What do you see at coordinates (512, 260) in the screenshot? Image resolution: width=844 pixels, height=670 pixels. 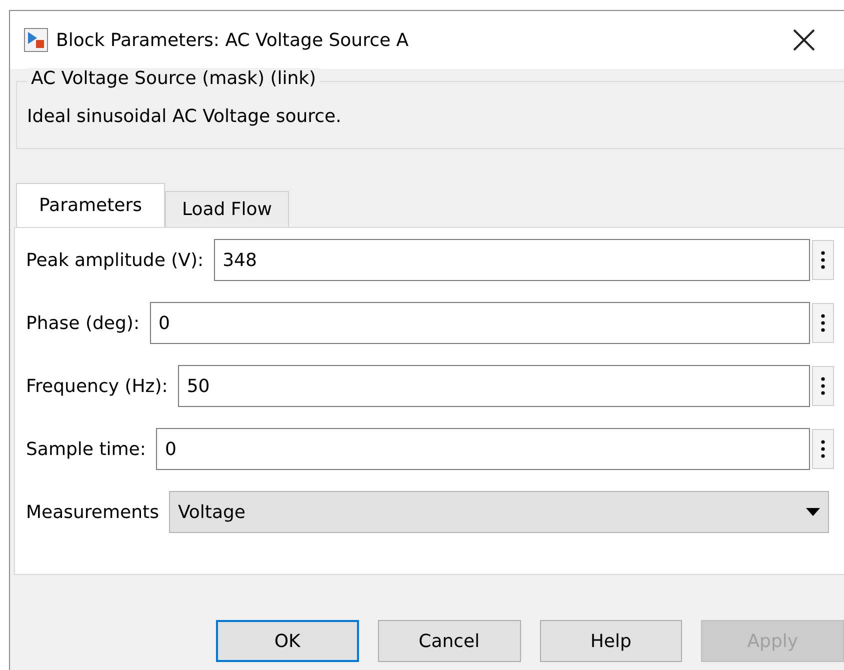 I see `input-field: 348` at bounding box center [512, 260].